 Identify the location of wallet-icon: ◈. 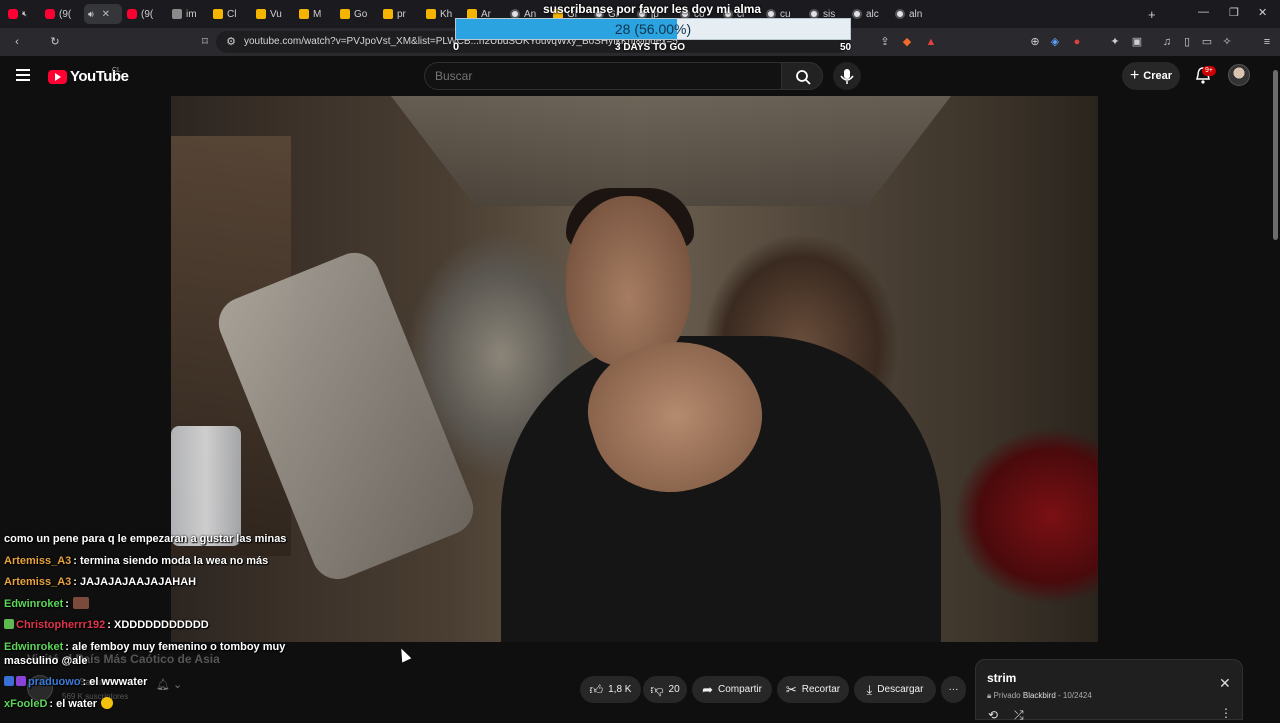
(1055, 42).